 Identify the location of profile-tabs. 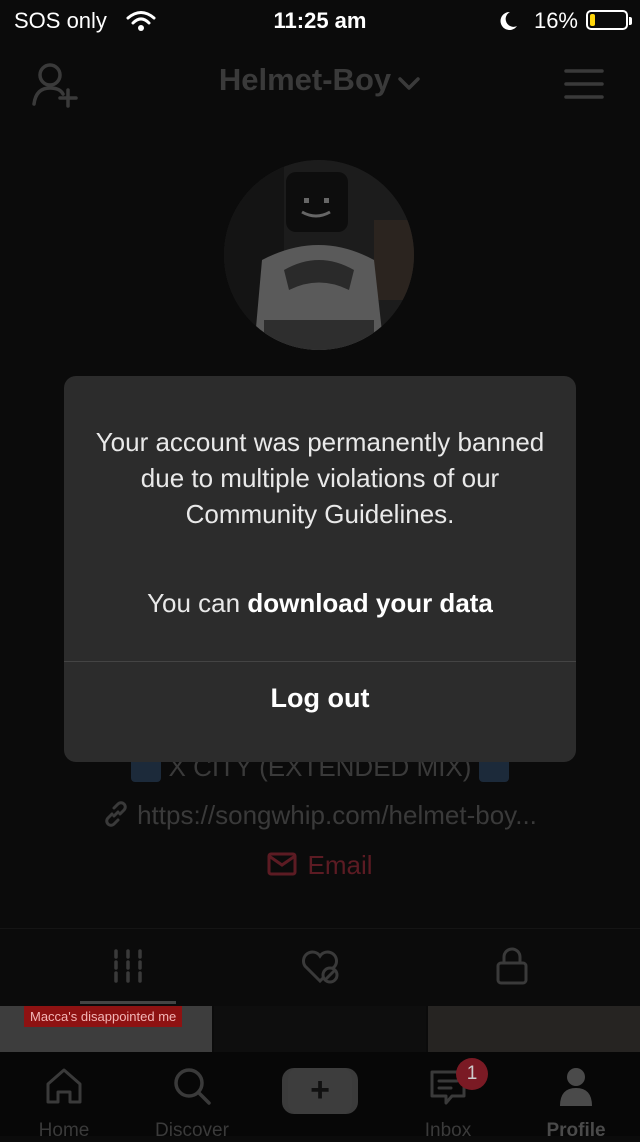
(320, 967).